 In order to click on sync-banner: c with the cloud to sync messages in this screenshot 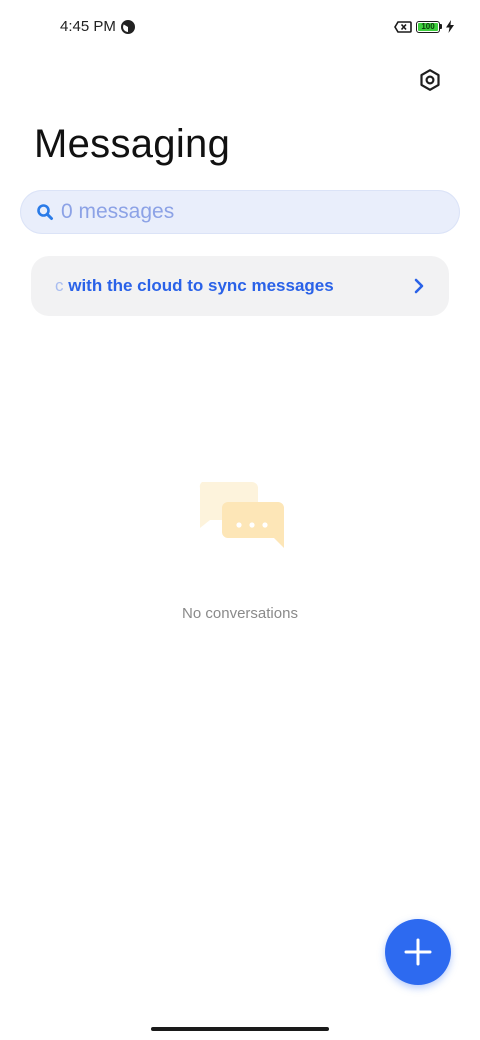, I will do `click(240, 286)`.